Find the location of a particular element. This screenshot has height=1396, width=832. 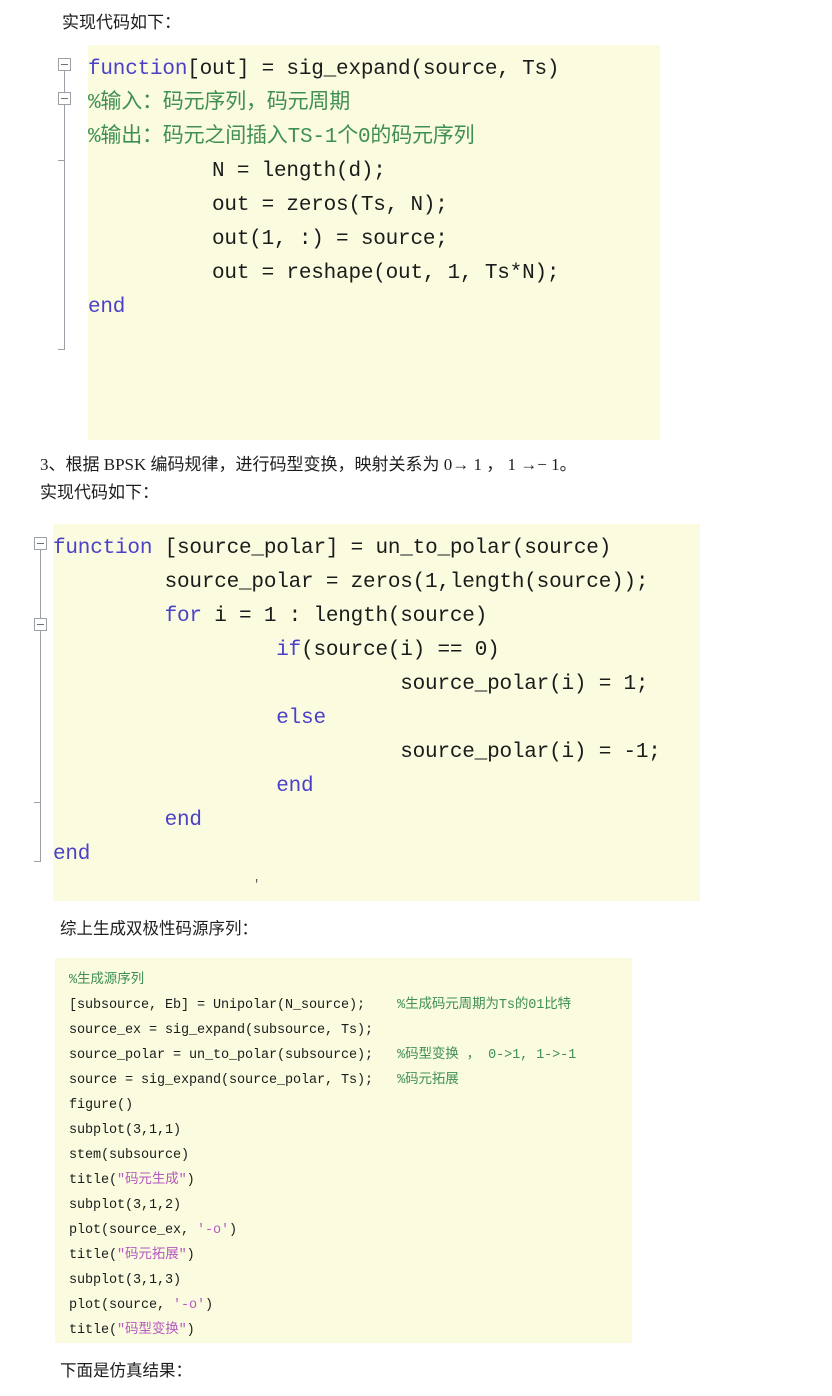

code-token-pl: out = zeros(Ts, N); is located at coordinates (268, 205).